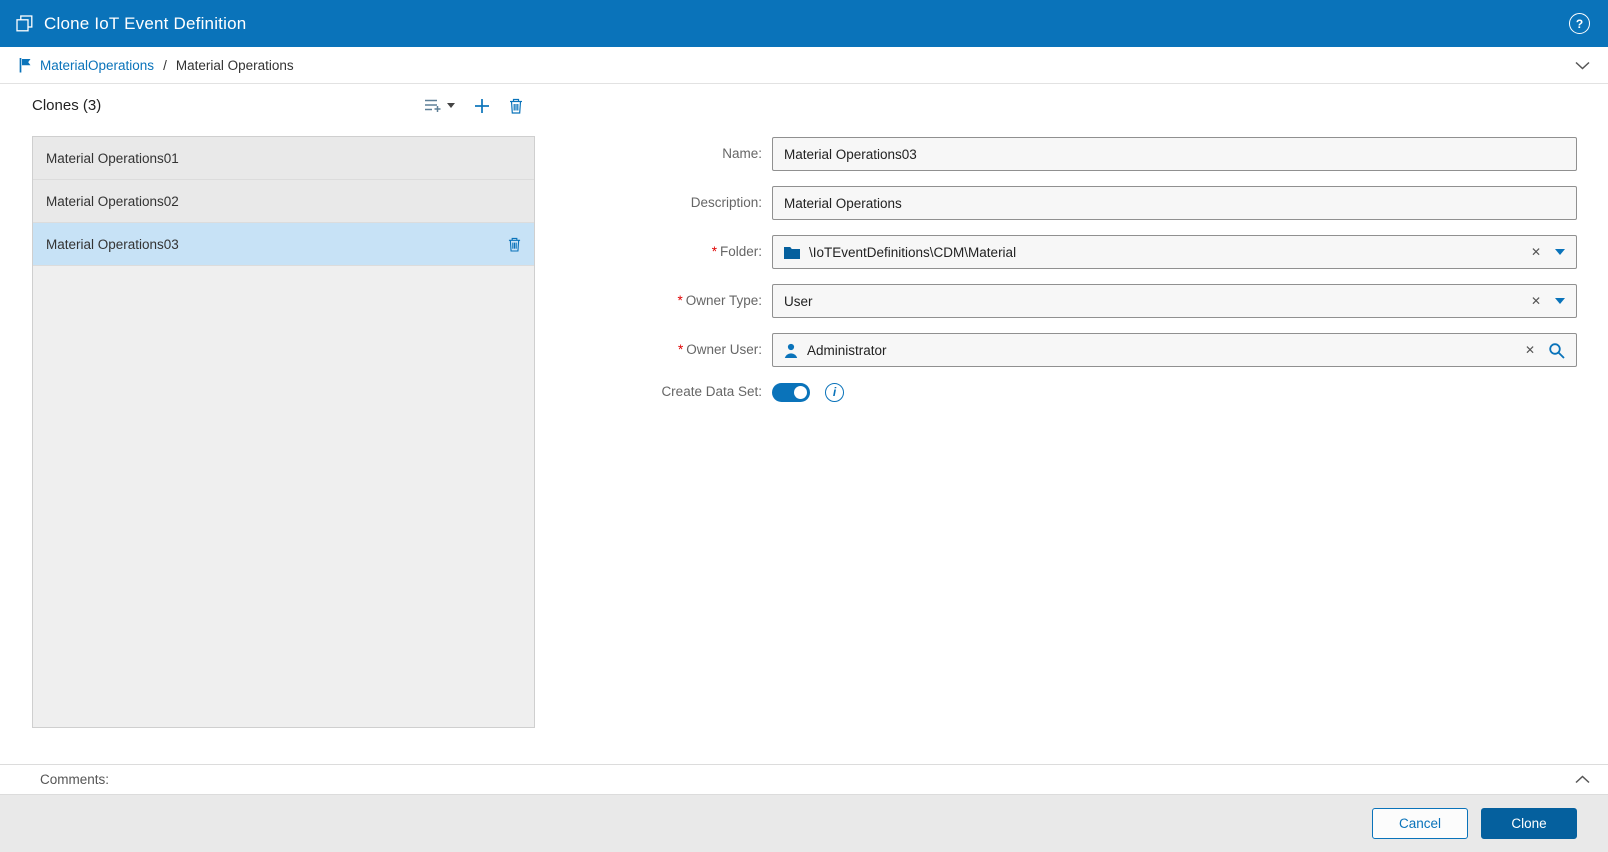 The width and height of the screenshot is (1608, 852). What do you see at coordinates (719, 300) in the screenshot?
I see `owner-type-label: * Owner Type:` at bounding box center [719, 300].